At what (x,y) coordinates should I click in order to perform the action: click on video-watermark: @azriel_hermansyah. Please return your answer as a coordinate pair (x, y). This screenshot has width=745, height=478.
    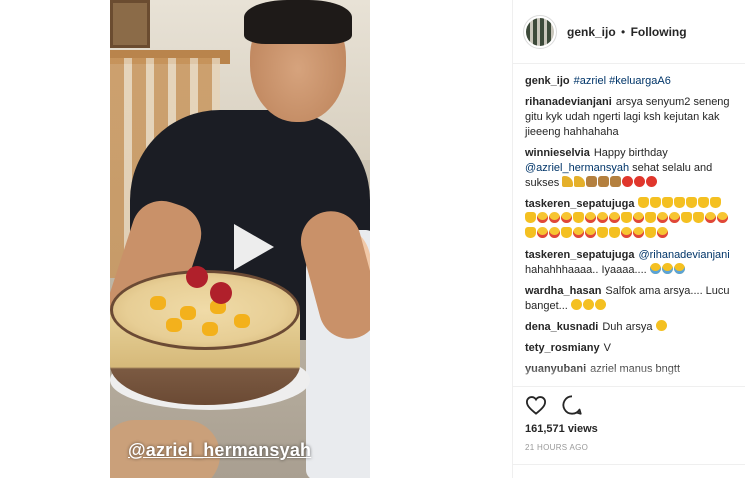
    Looking at the image, I should click on (220, 450).